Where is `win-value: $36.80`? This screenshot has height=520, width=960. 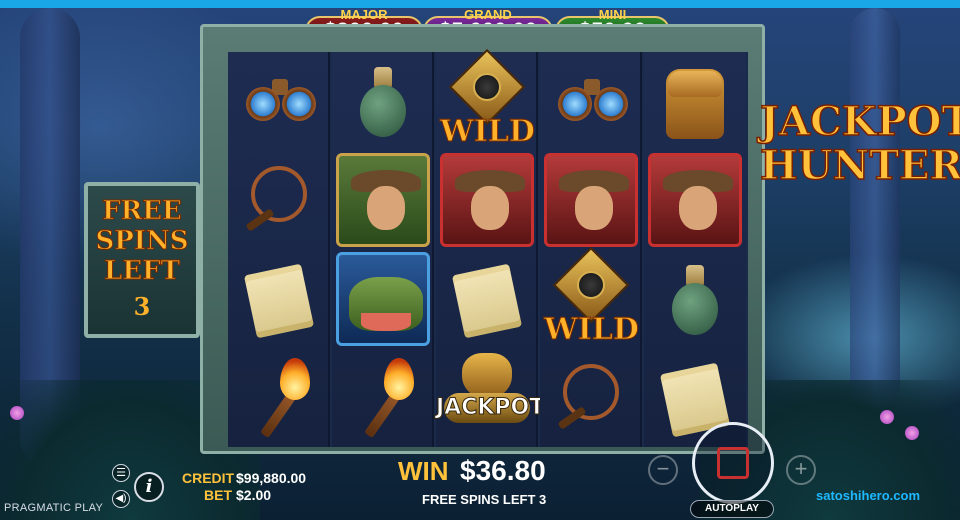
win-value: $36.80 is located at coordinates (503, 470).